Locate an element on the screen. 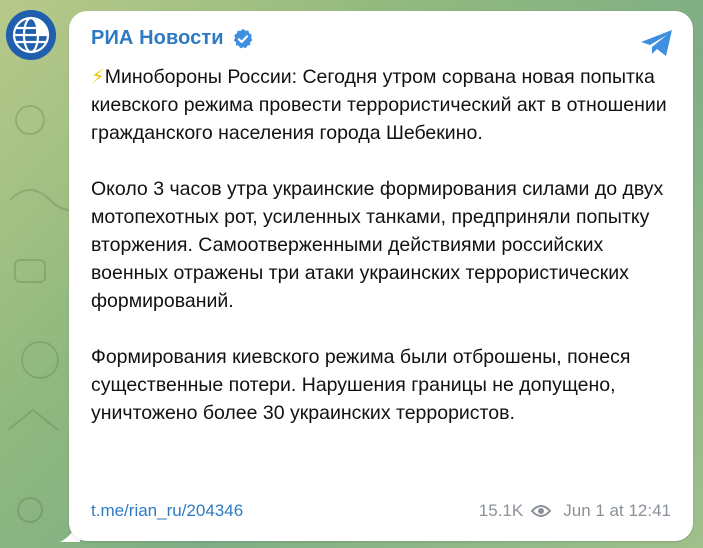  eye-icon is located at coordinates (541, 511).